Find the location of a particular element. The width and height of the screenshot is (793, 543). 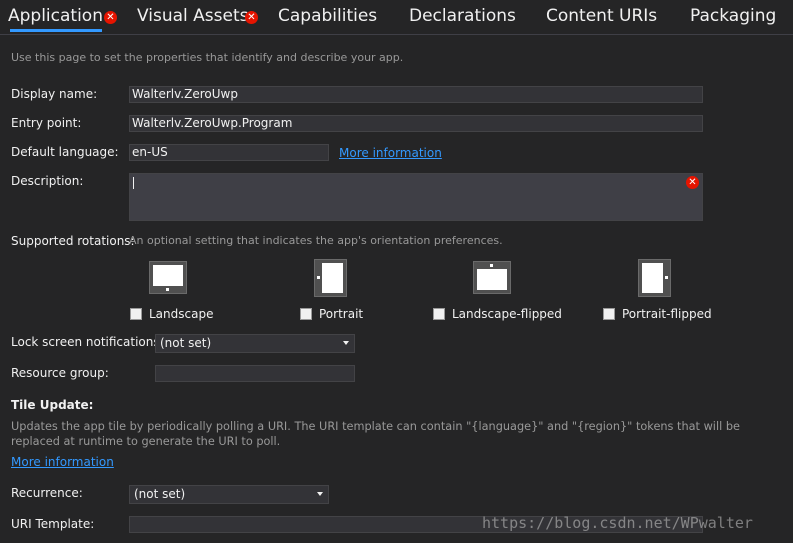

recurrence-dropdown: (not set) is located at coordinates (229, 494).